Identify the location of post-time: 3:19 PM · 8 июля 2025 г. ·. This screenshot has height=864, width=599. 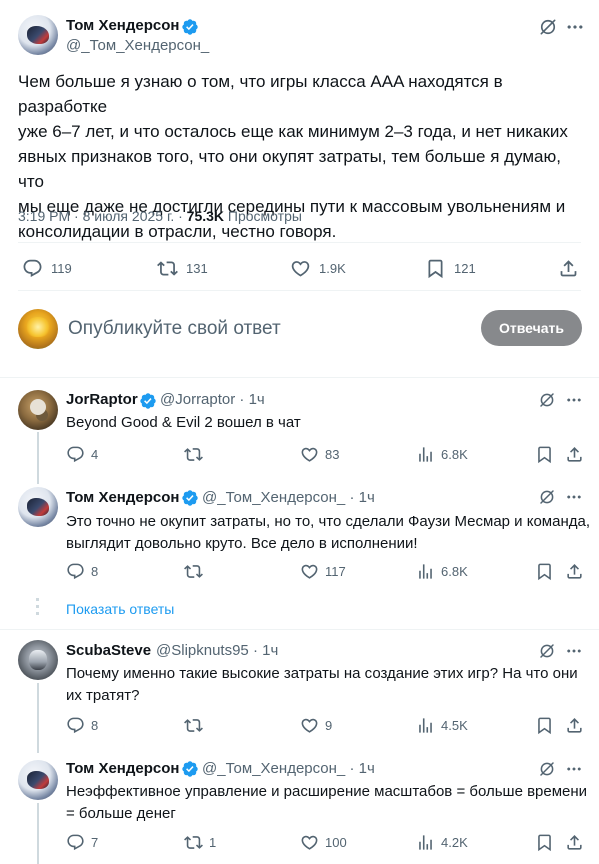
(100, 216).